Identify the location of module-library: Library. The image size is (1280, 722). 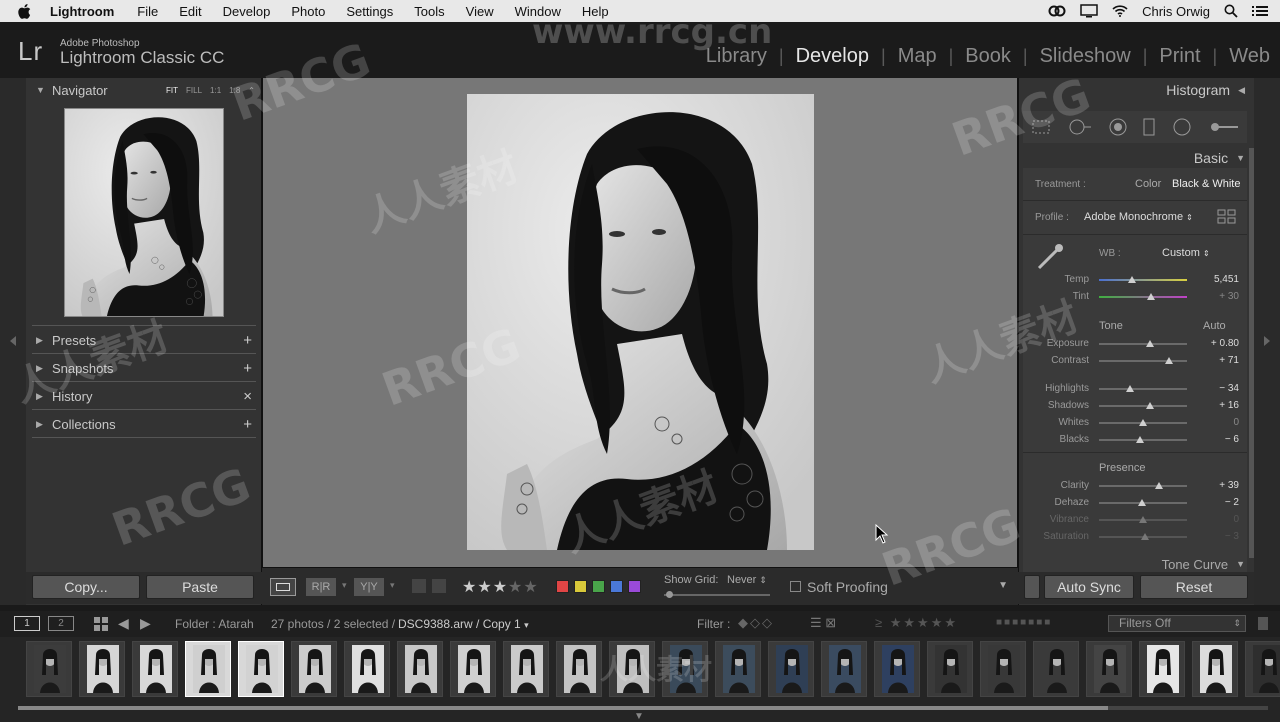
(736, 56).